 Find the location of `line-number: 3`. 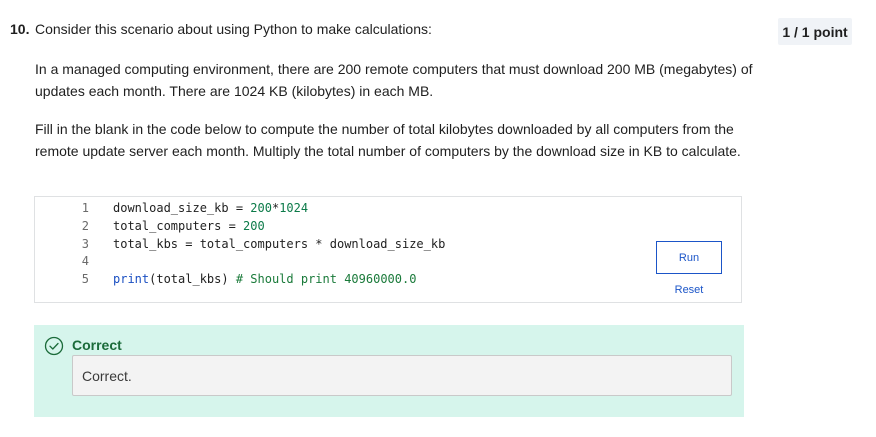

line-number: 3 is located at coordinates (85, 244).